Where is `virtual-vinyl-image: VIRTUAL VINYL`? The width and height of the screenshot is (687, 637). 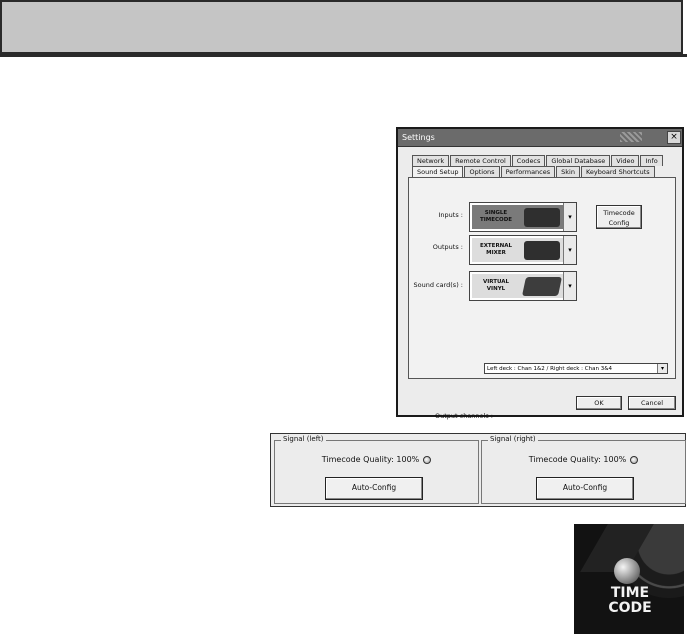 virtual-vinyl-image: VIRTUAL VINYL is located at coordinates (518, 286).